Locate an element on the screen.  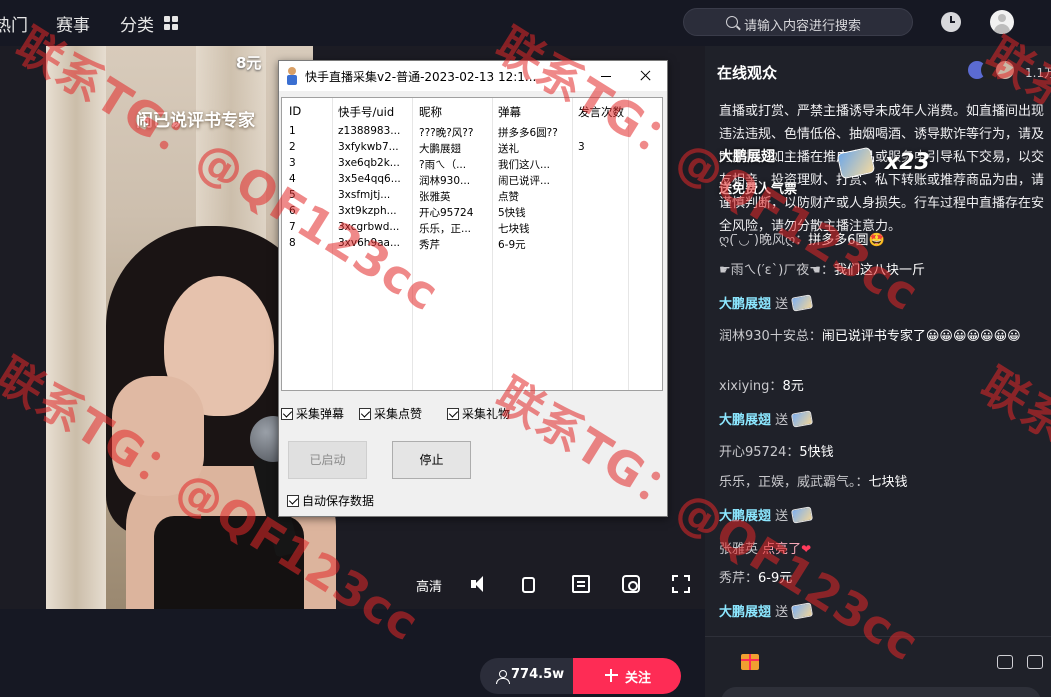
search-bar: 请输入内容进行搜索 is located at coordinates (798, 22).